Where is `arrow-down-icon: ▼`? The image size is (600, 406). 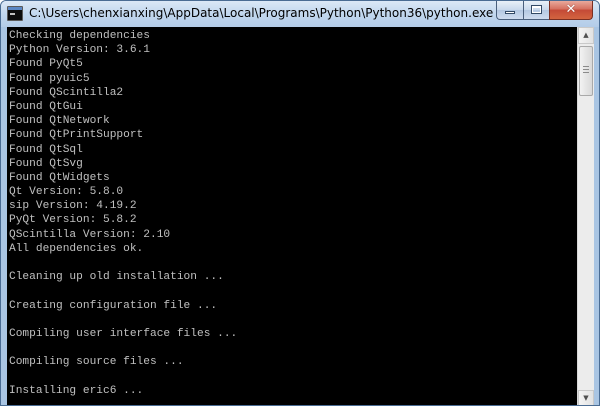
arrow-down-icon: ▼ is located at coordinates (586, 398).